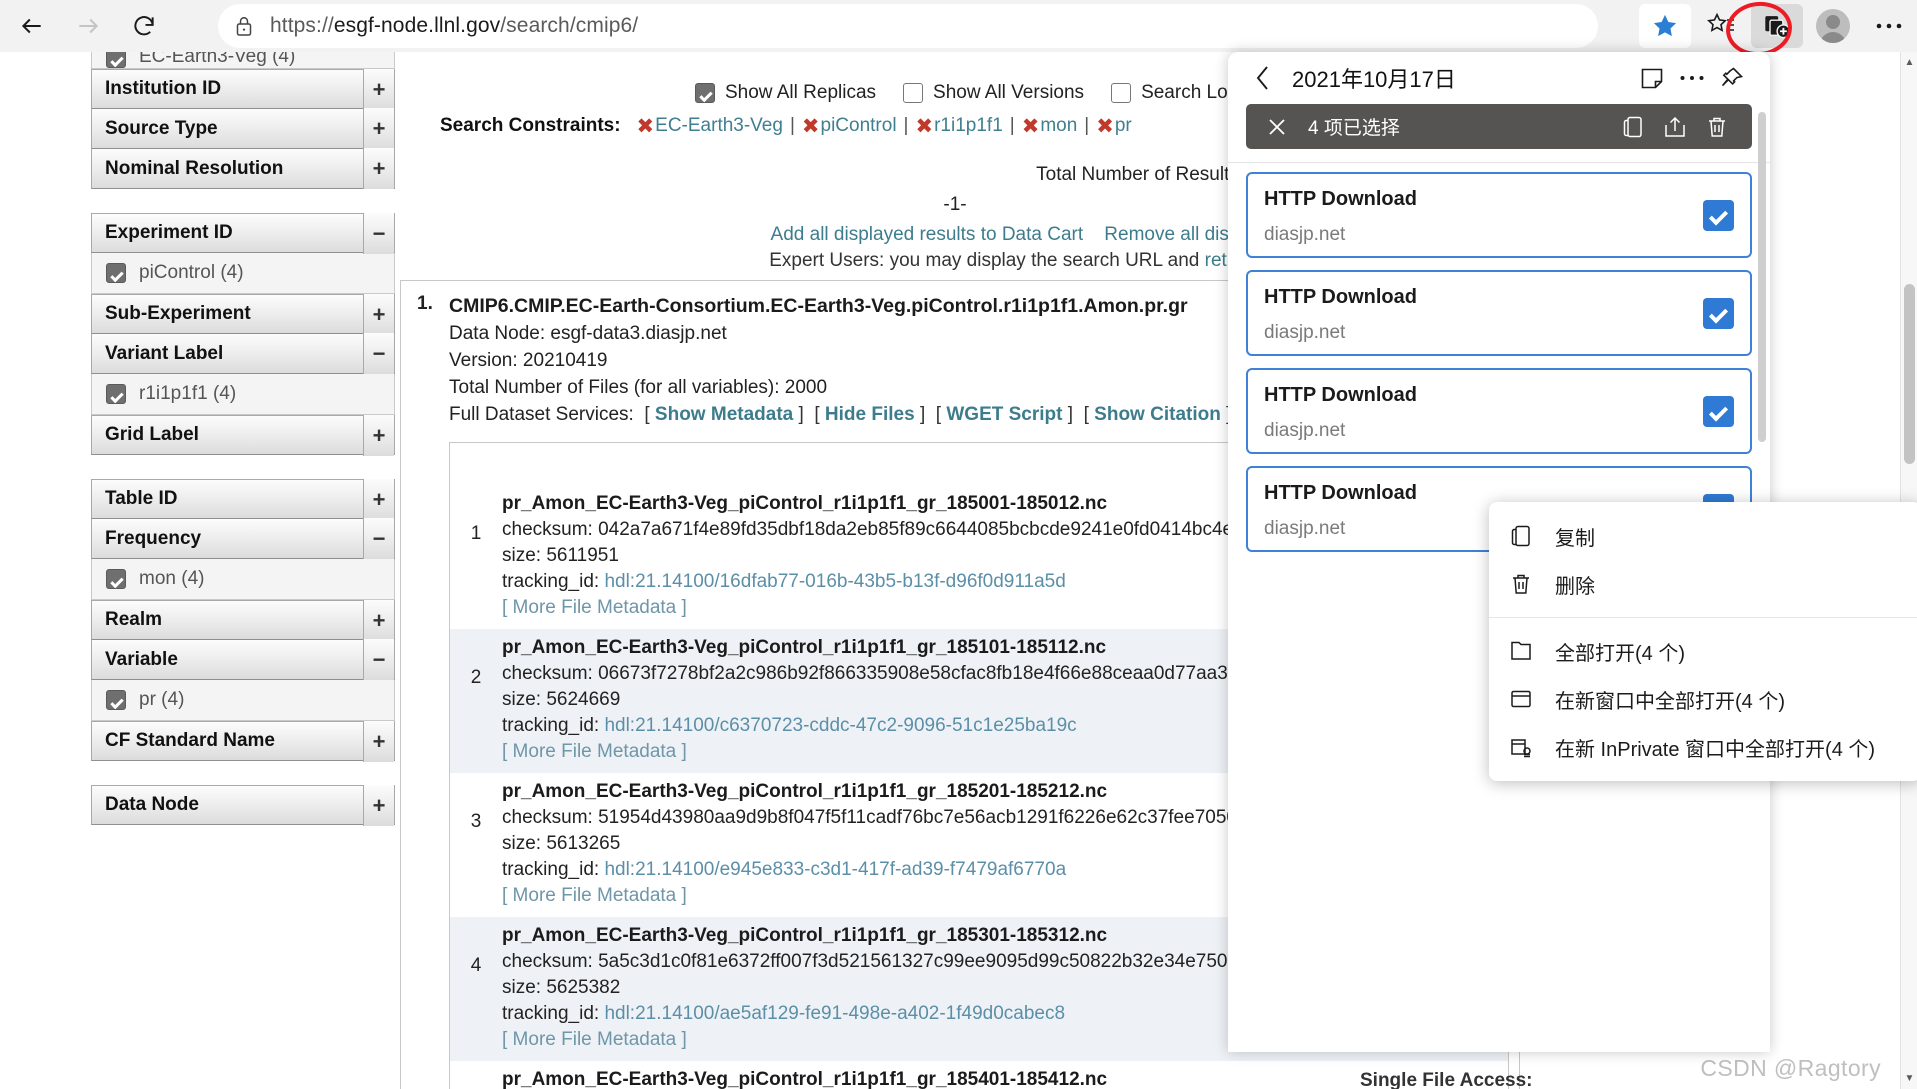  I want to click on facet-checkbox-row: mon (4), so click(243, 579).